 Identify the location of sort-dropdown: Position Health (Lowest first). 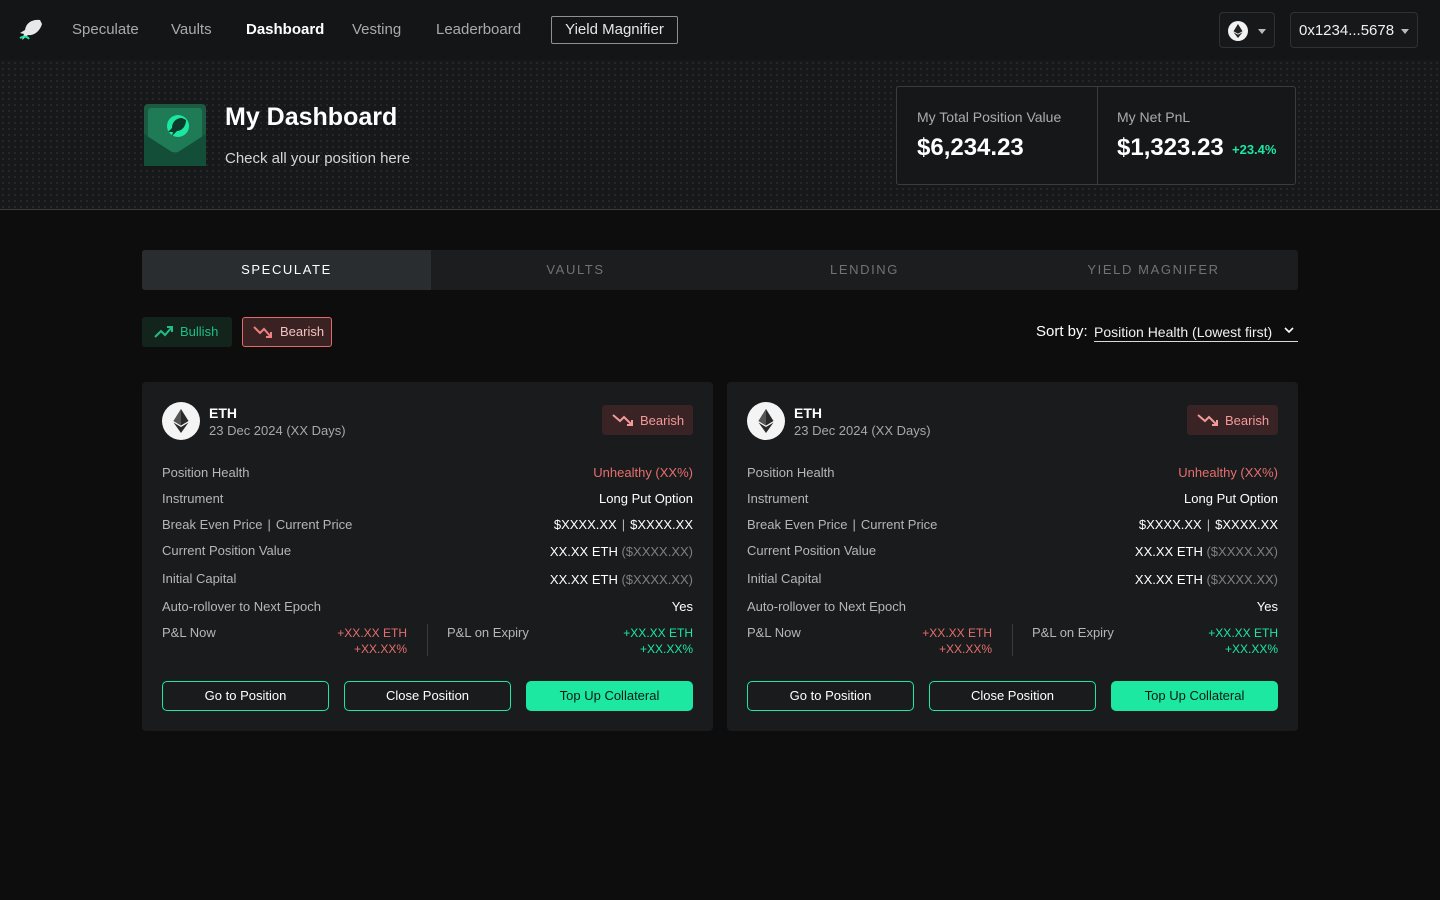
(1196, 332).